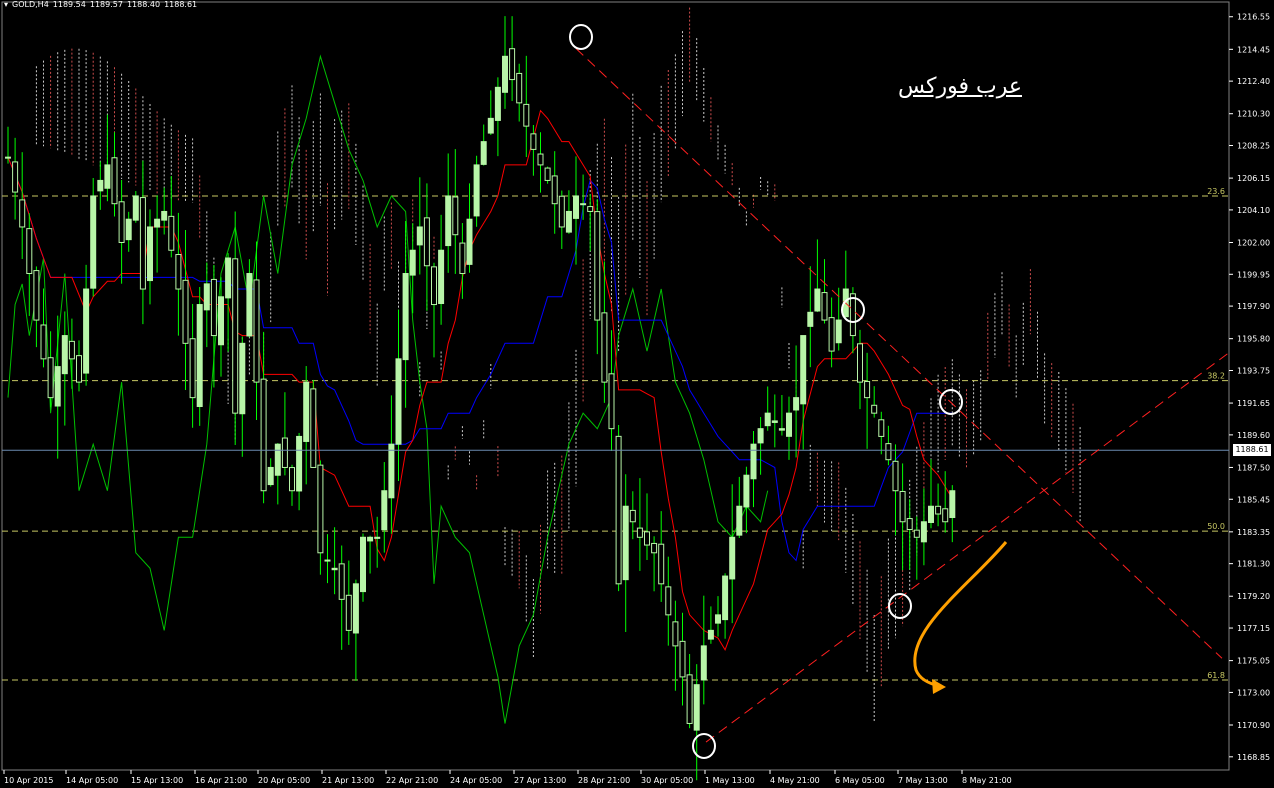  I want to click on fibo-label-61.8: 61.8, so click(1216, 675).